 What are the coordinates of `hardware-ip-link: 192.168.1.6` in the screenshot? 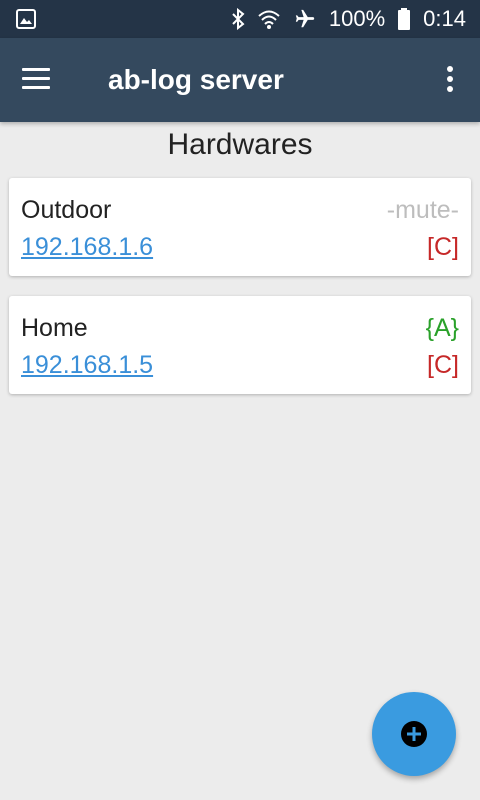 It's located at (87, 247).